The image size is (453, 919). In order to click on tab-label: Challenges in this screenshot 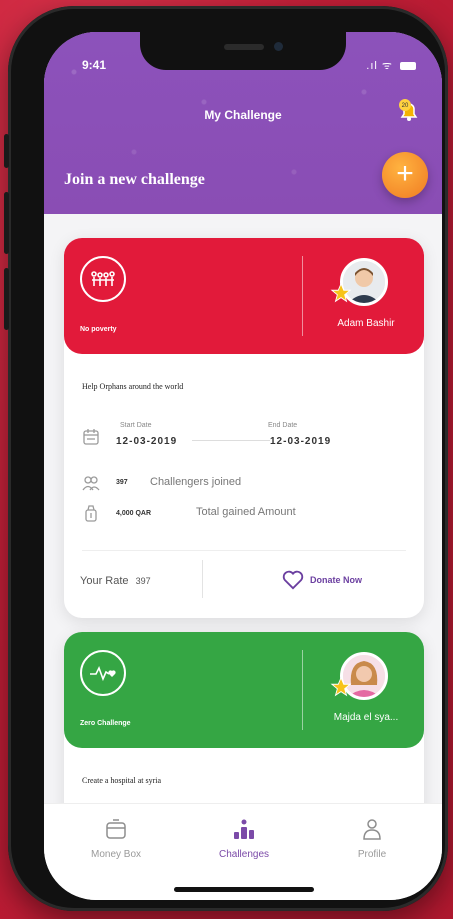, I will do `click(244, 854)`.